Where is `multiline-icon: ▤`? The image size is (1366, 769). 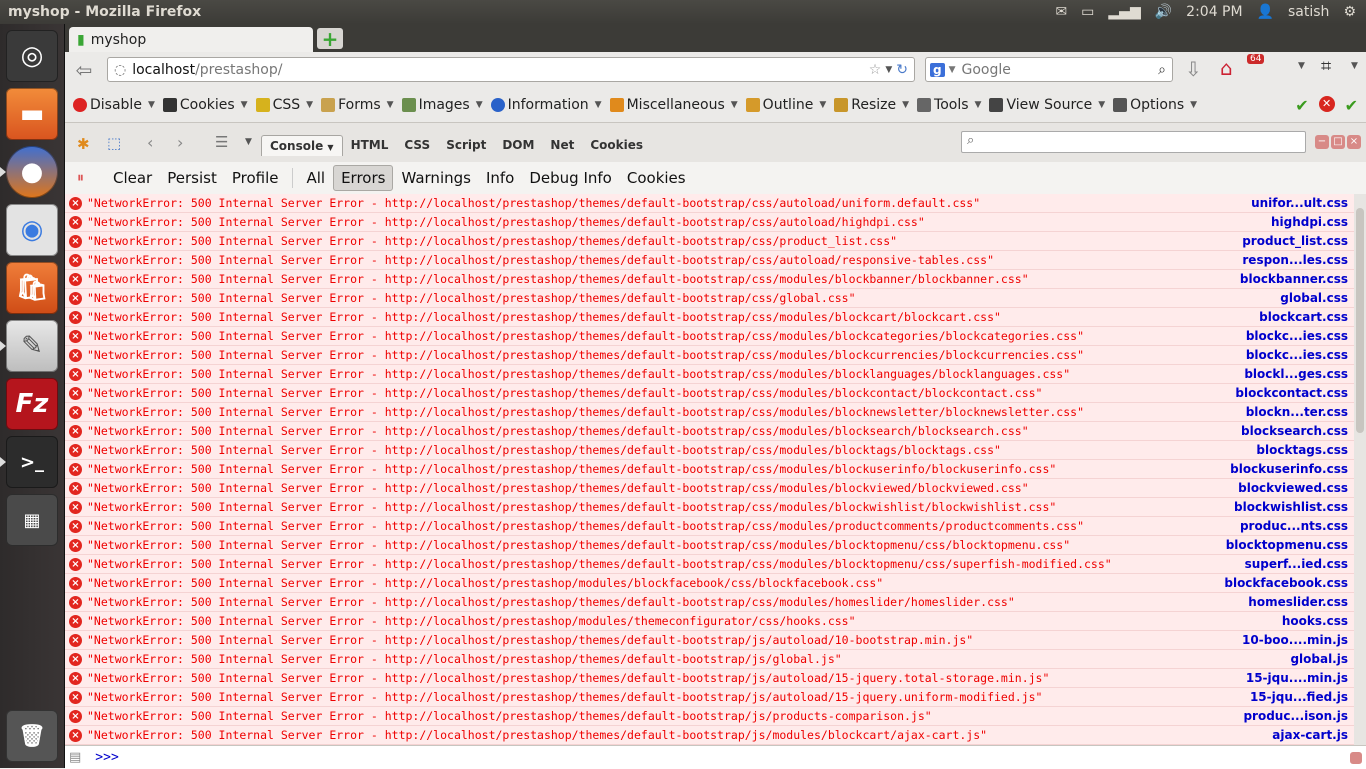 multiline-icon: ▤ is located at coordinates (75, 757).